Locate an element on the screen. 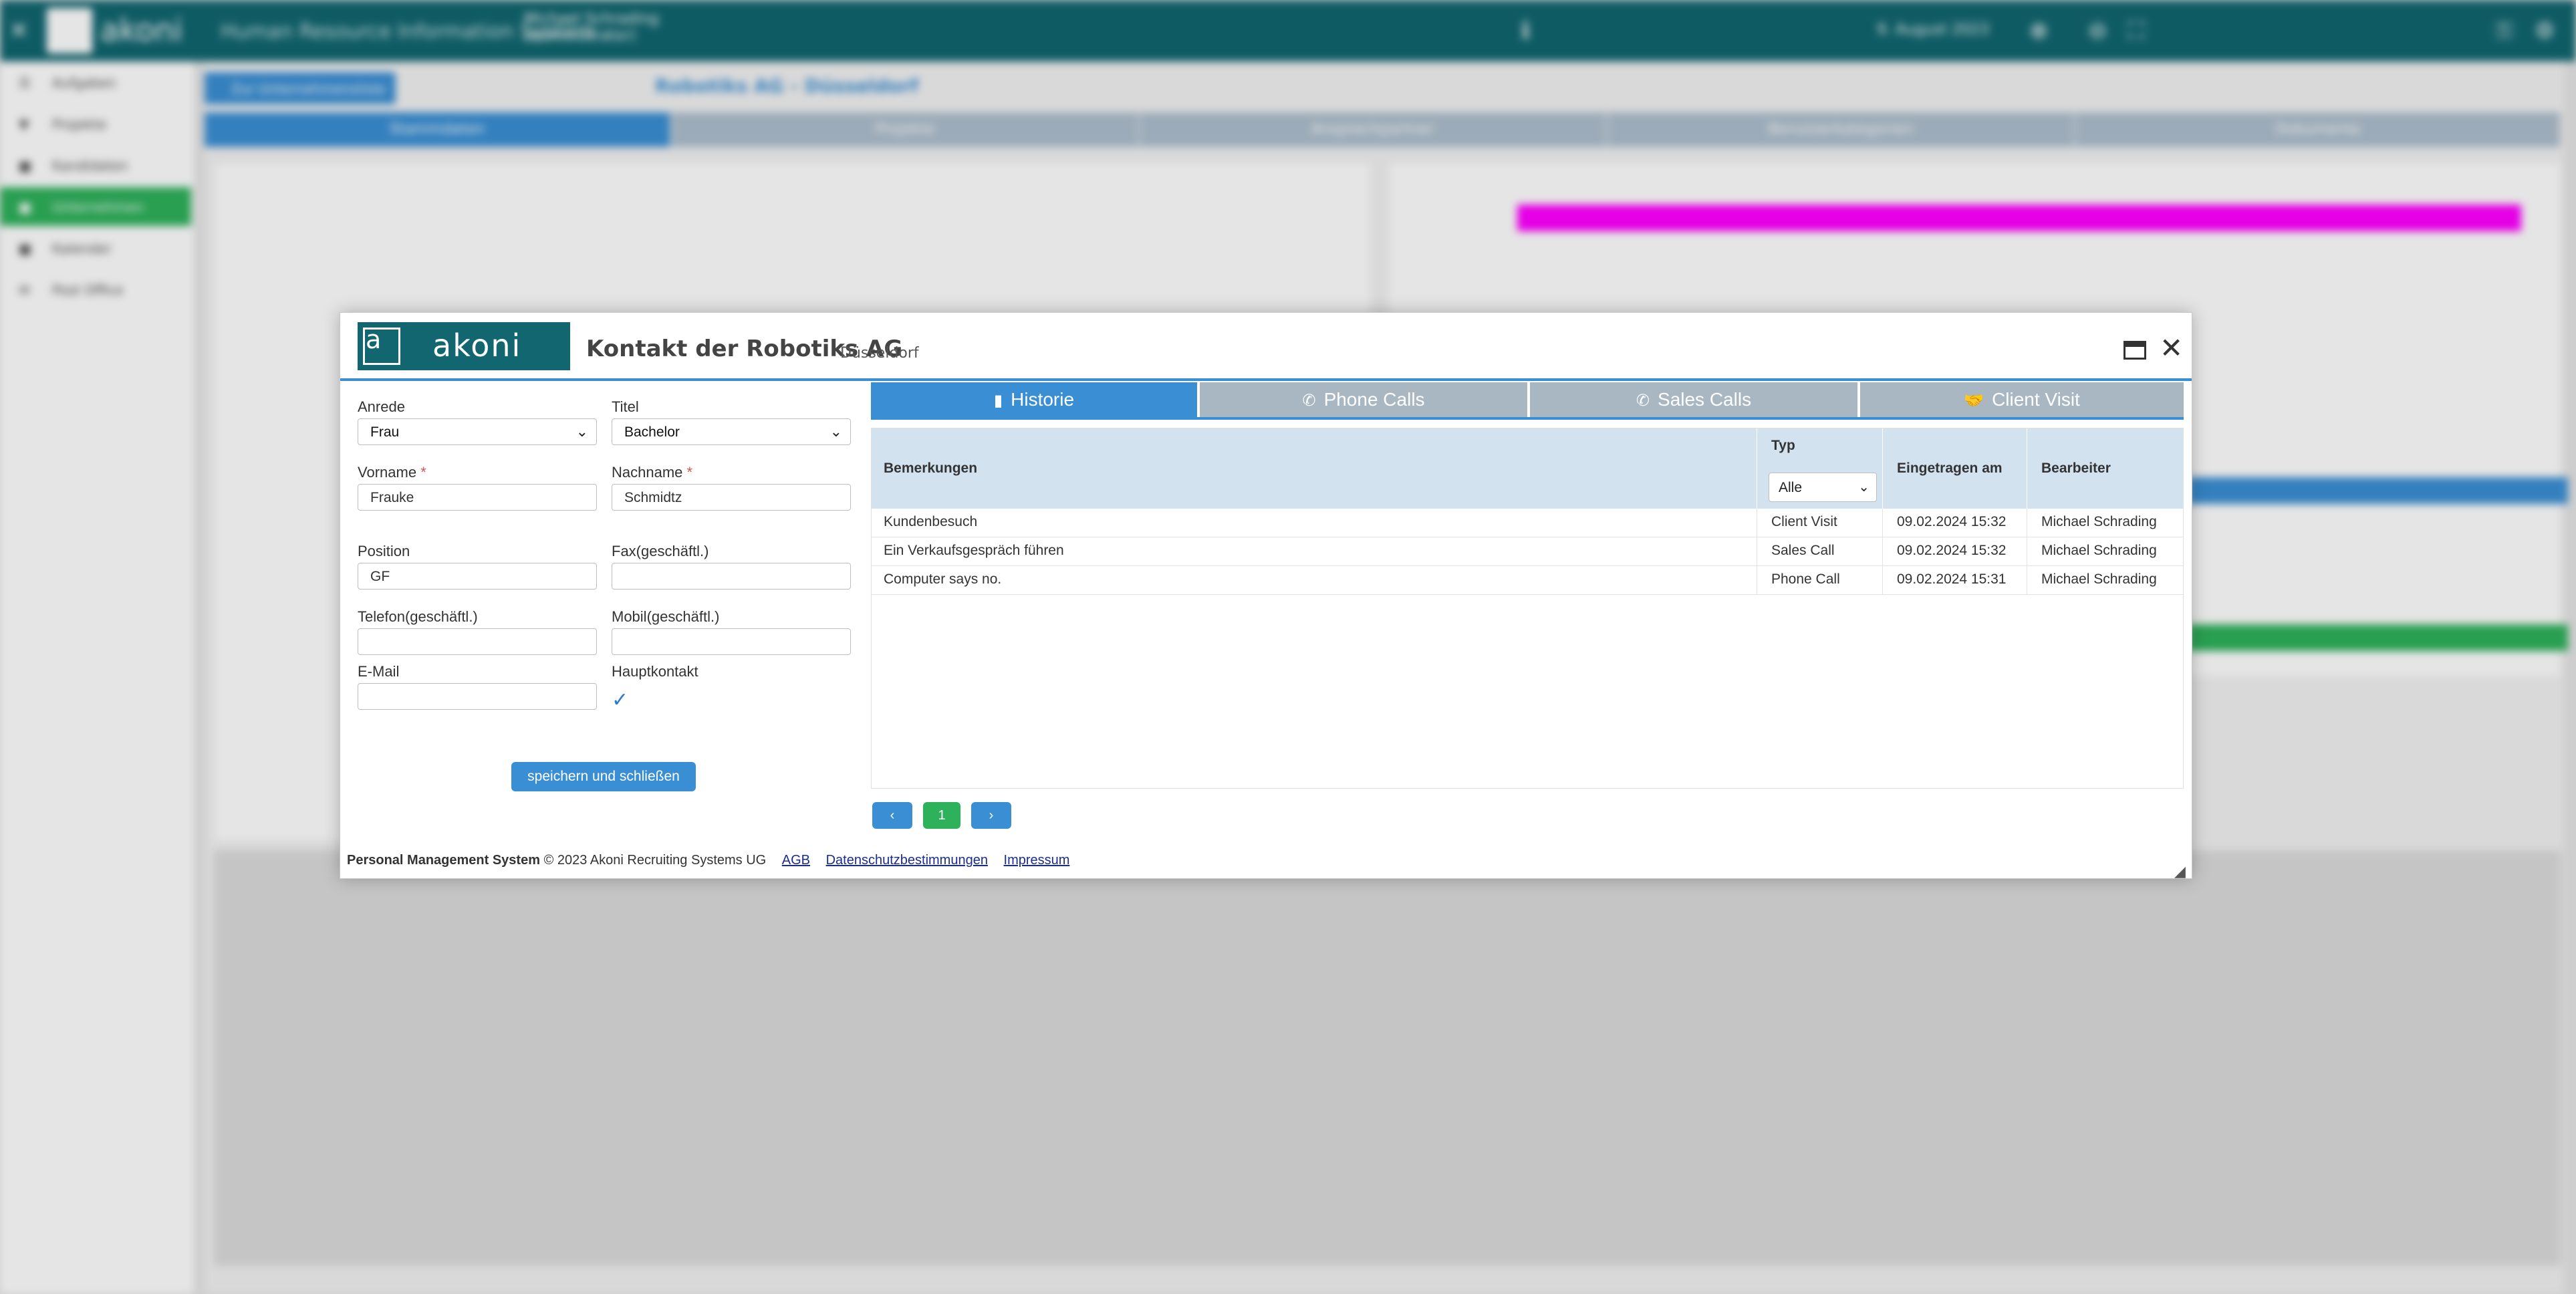 The width and height of the screenshot is (2576, 1294). footer-copyright: © 2023 Akoni Recruiting Systems UG is located at coordinates (655, 861).